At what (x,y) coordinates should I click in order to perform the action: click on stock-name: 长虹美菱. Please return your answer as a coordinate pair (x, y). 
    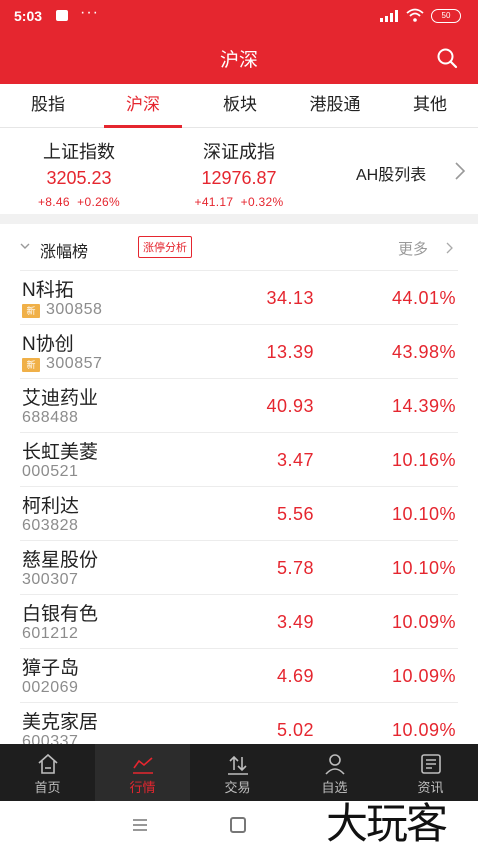
    Looking at the image, I should click on (60, 452).